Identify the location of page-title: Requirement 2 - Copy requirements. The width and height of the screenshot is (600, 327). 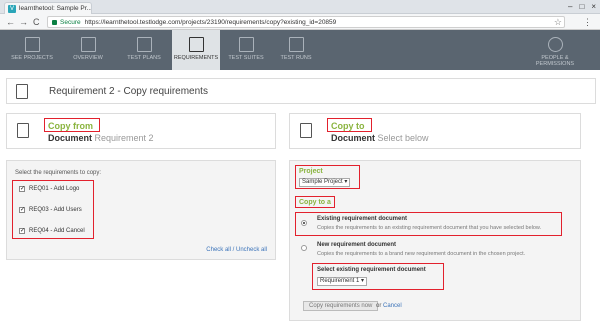
(128, 91).